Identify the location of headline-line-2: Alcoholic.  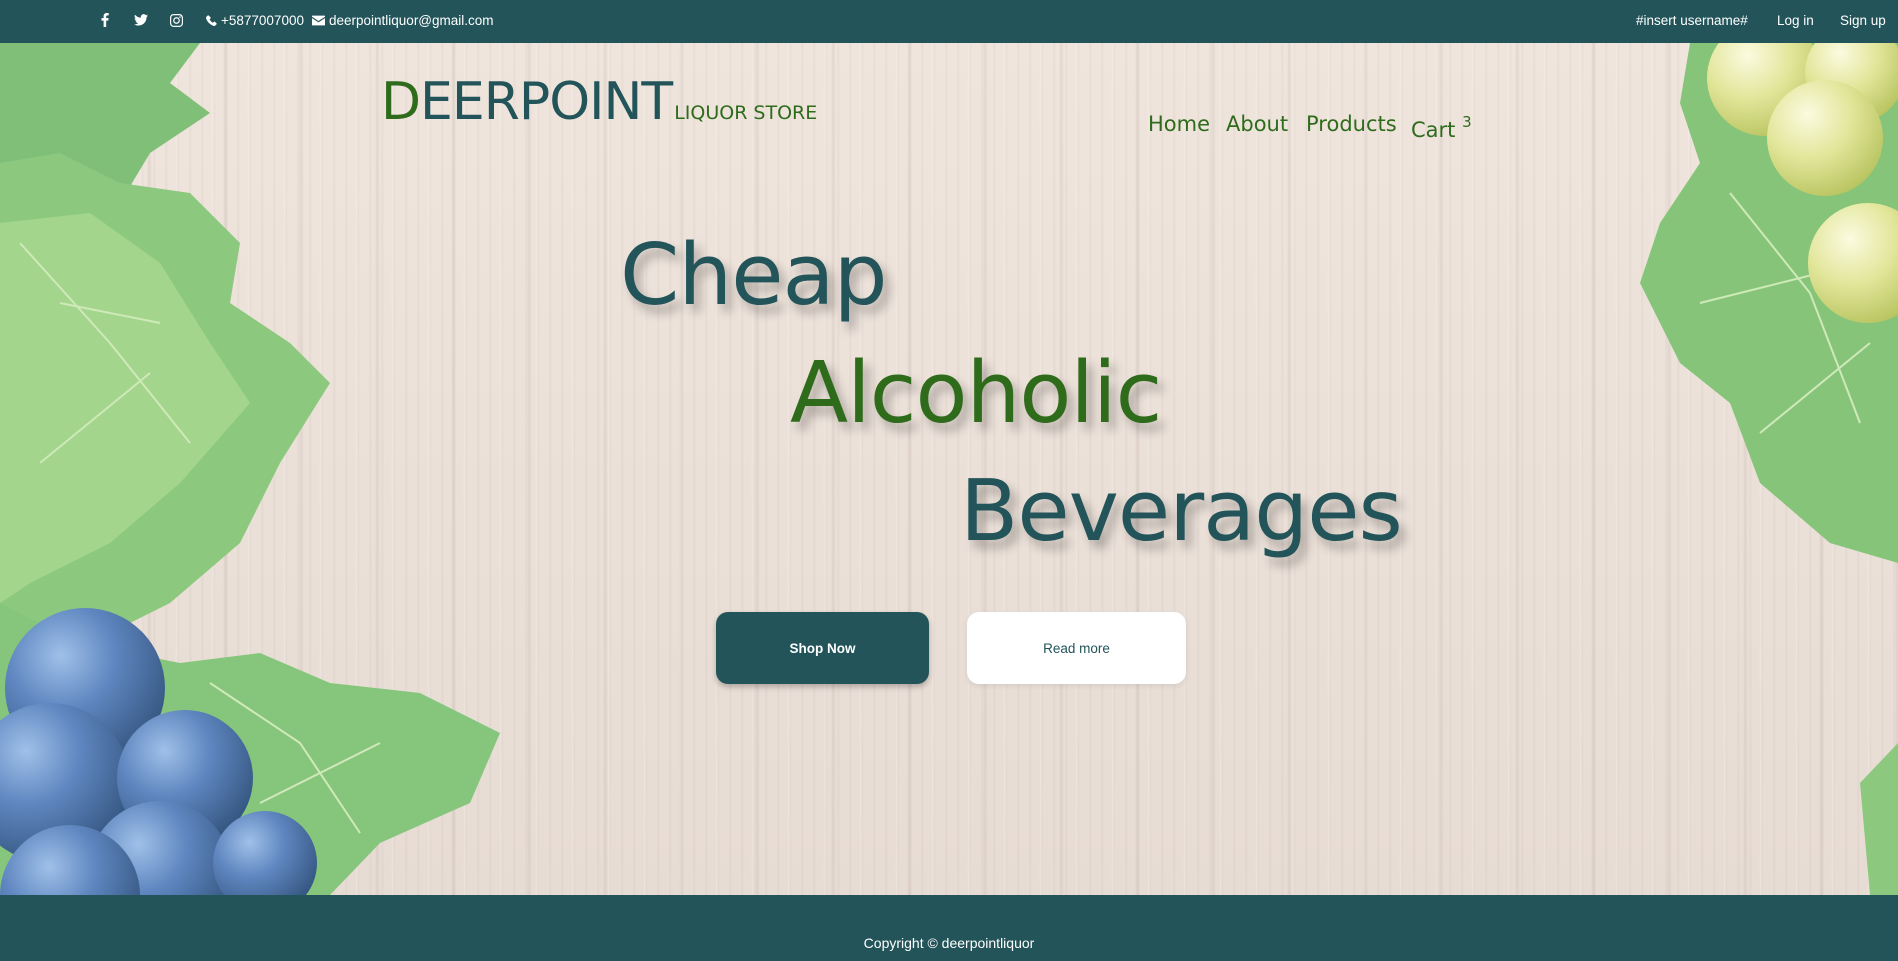
(976, 393).